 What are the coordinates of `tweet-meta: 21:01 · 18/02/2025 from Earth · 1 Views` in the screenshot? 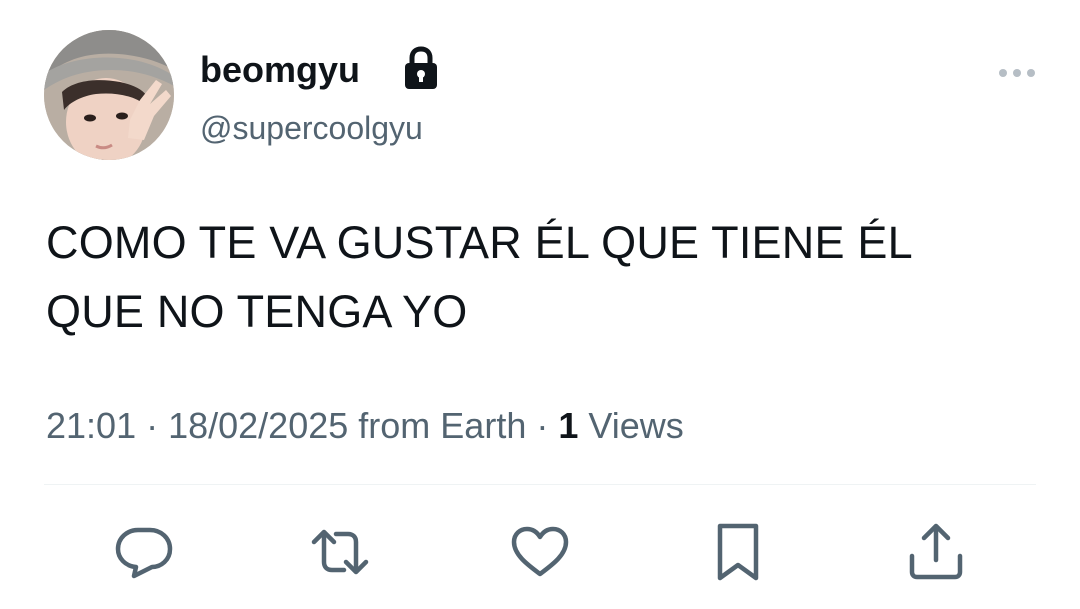 It's located at (365, 426).